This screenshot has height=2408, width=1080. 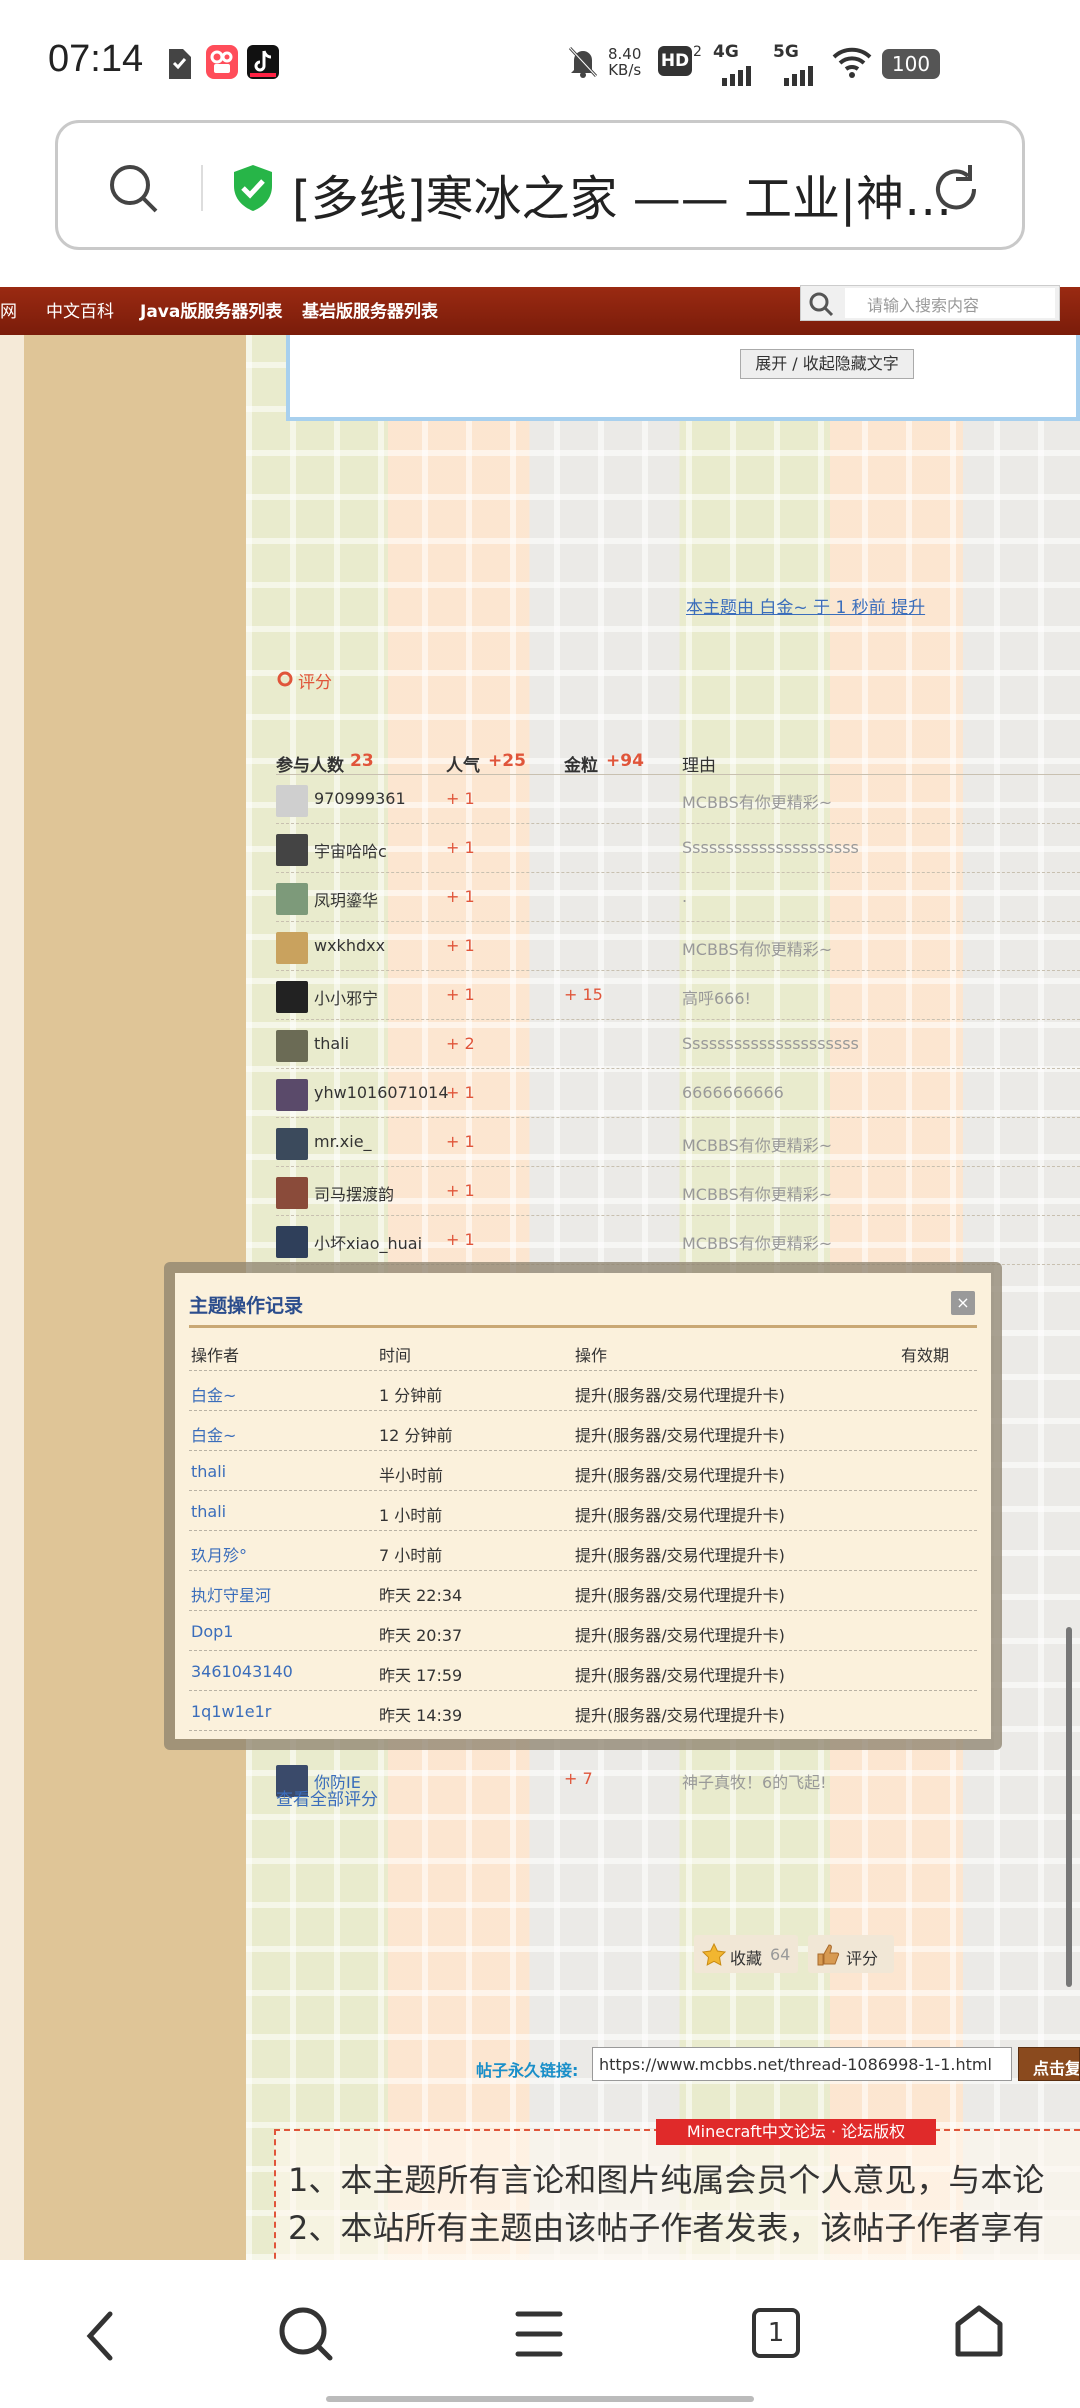 What do you see at coordinates (714, 1954) in the screenshot?
I see `star-icon` at bounding box center [714, 1954].